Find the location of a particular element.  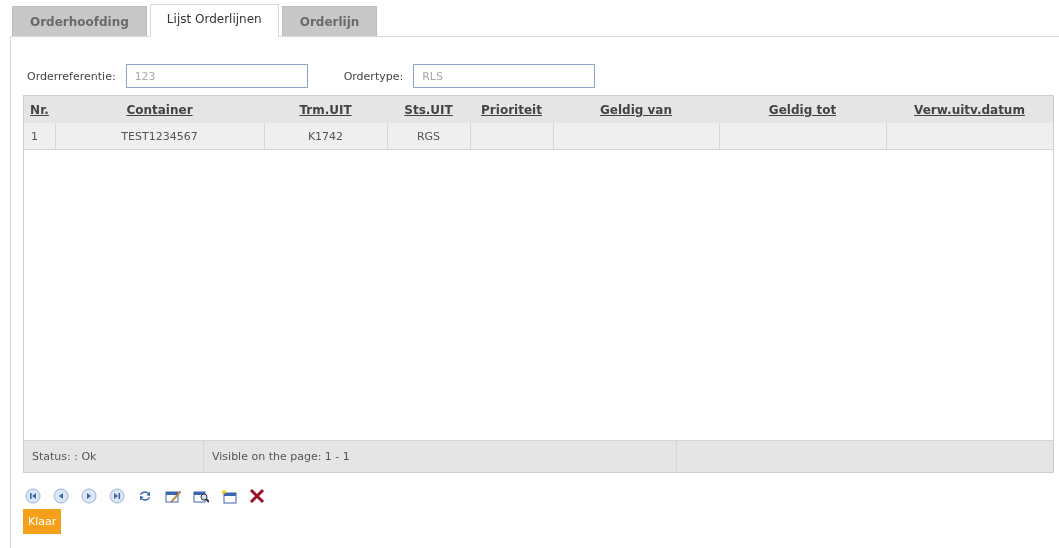

new-table-icon is located at coordinates (229, 496).